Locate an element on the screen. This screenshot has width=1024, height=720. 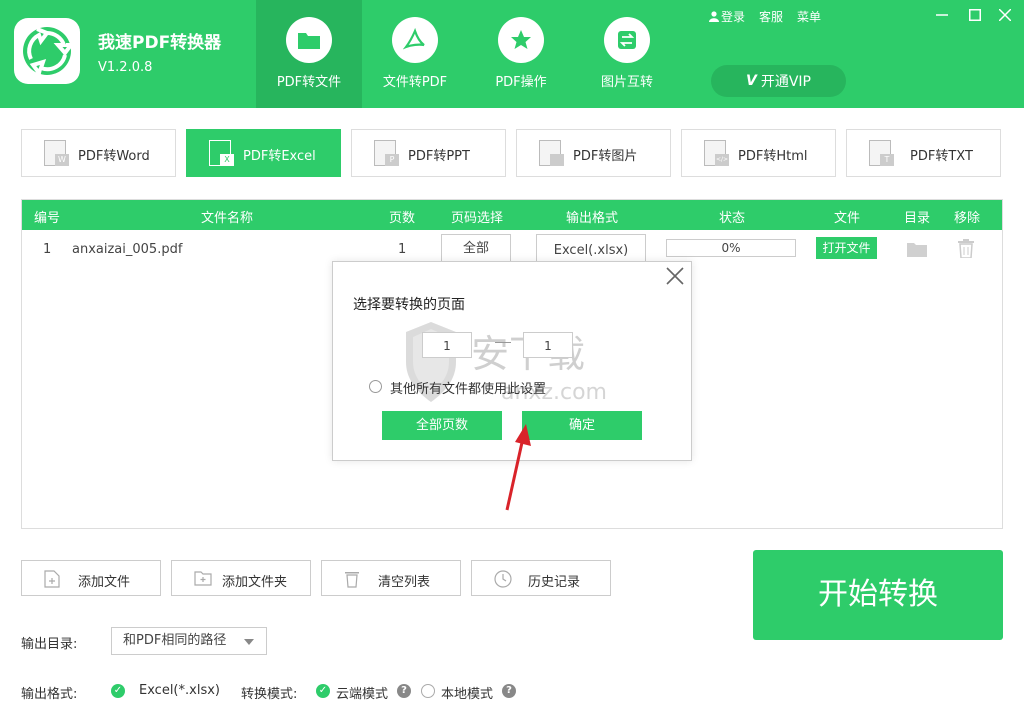
format-tab-label: PDF转Word is located at coordinates (114, 156).